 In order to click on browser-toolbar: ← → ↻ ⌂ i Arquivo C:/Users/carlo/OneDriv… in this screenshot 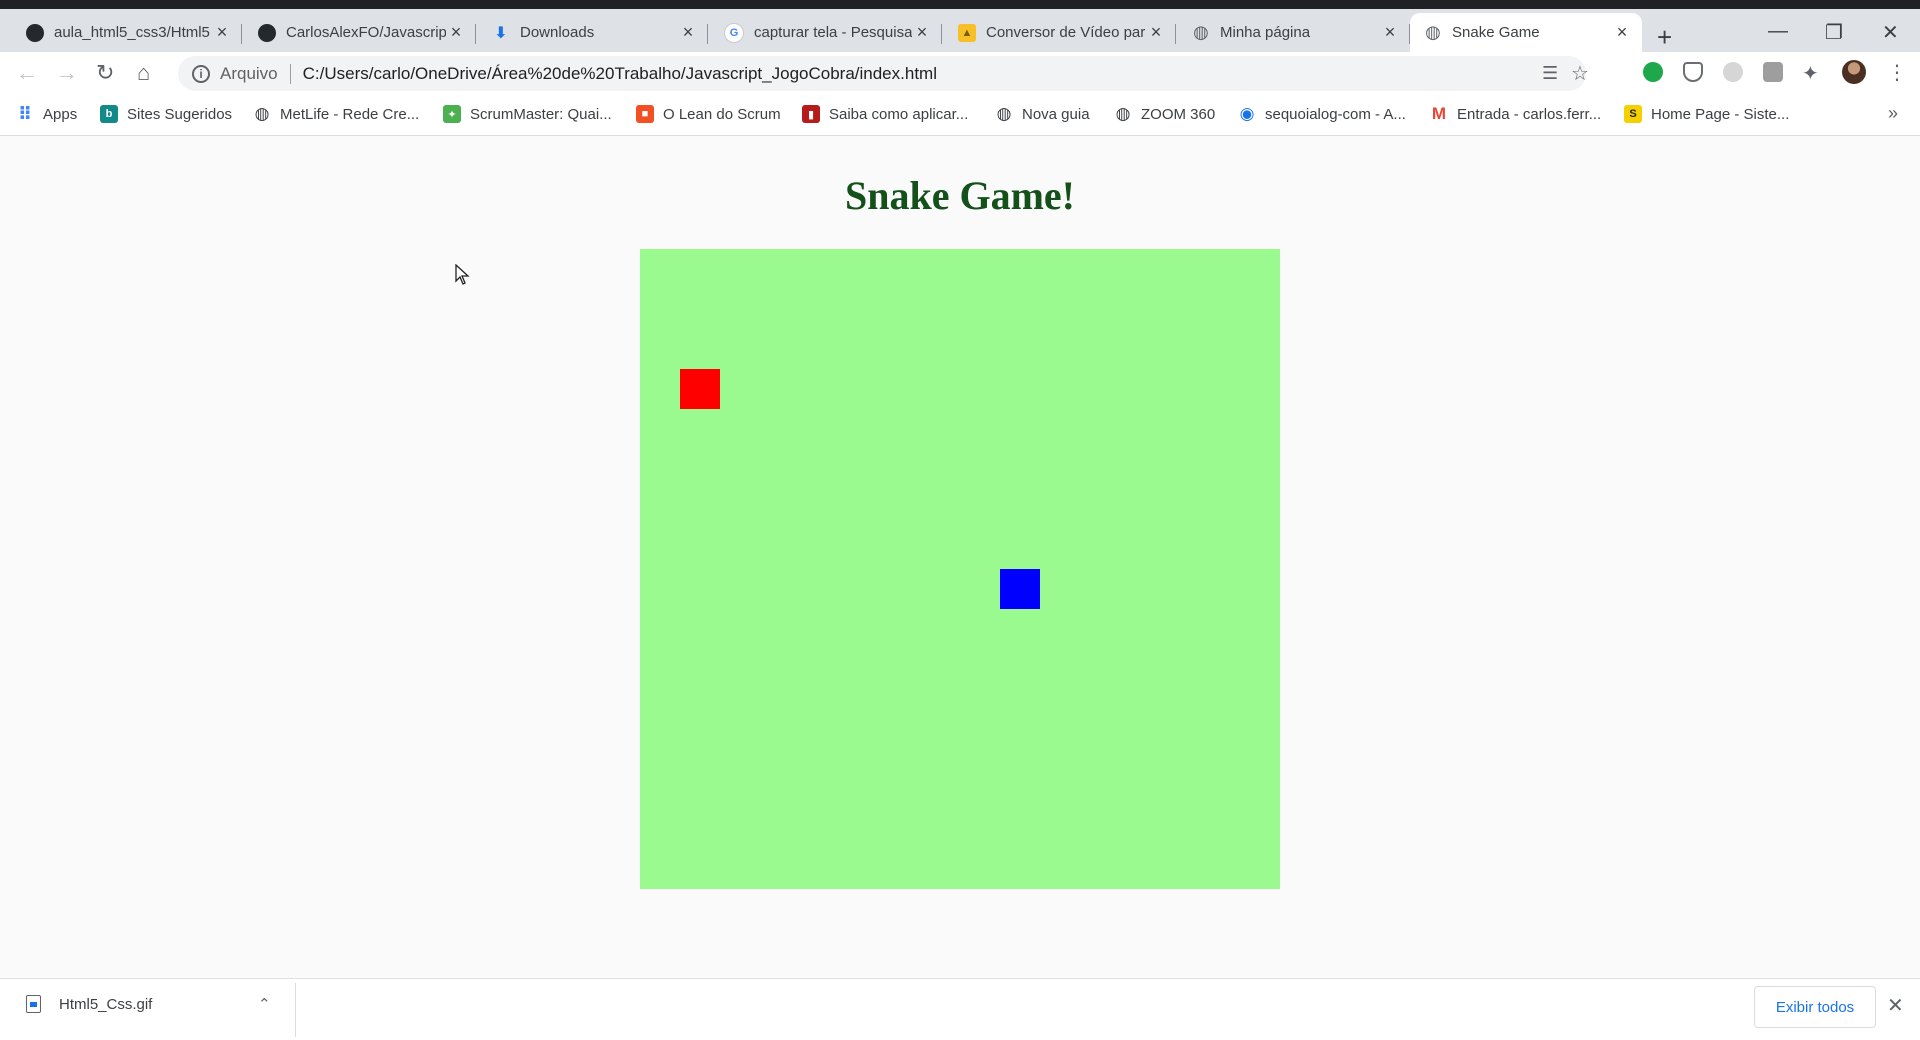, I will do `click(960, 73)`.